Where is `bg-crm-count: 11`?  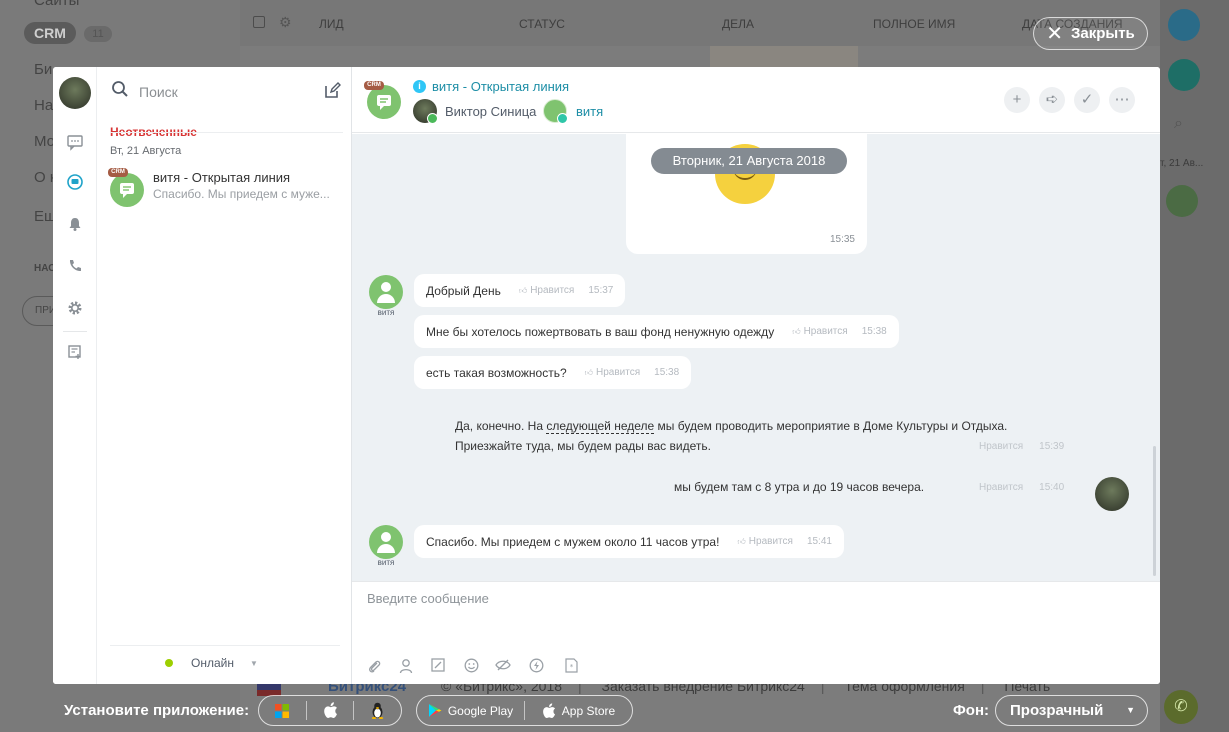
bg-crm-count: 11 is located at coordinates (98, 34).